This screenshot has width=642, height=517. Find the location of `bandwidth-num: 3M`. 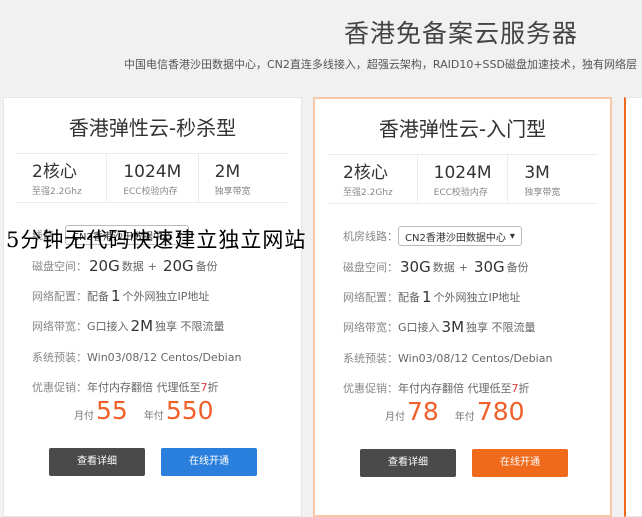

bandwidth-num: 3M is located at coordinates (453, 327).